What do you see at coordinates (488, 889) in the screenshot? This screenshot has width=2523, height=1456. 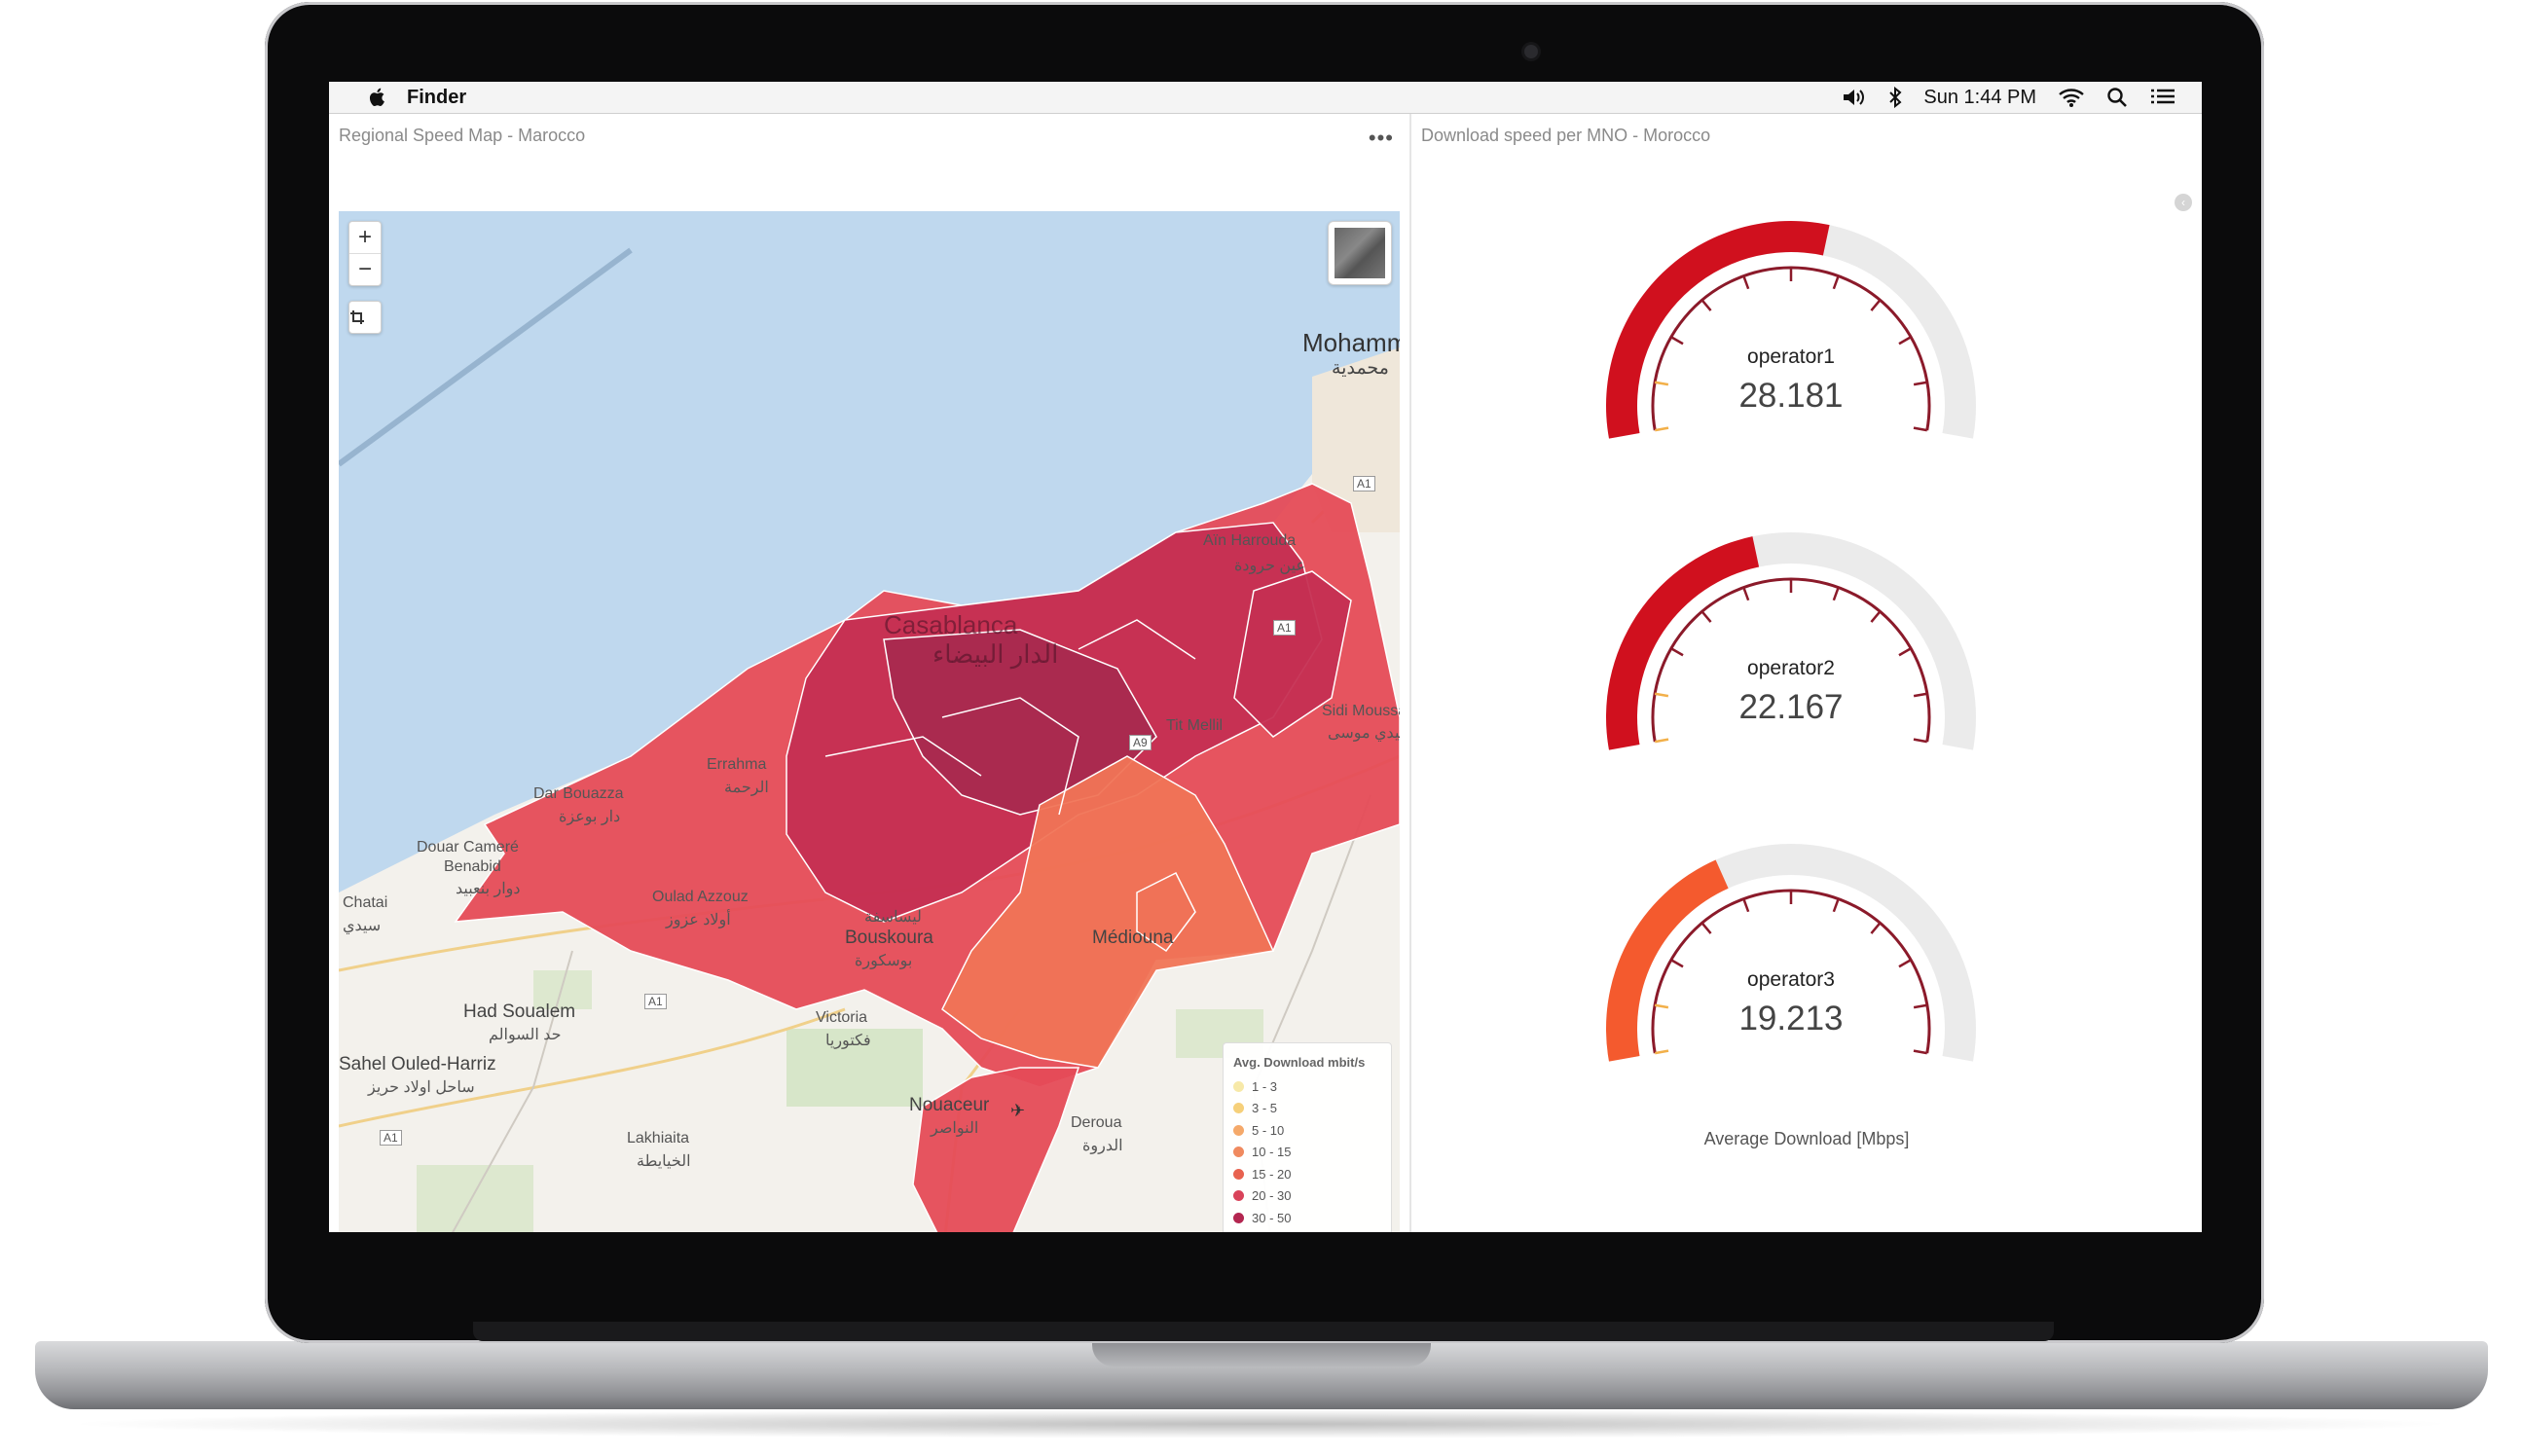 I see `label-douar-ar: دوار بنعبيد` at bounding box center [488, 889].